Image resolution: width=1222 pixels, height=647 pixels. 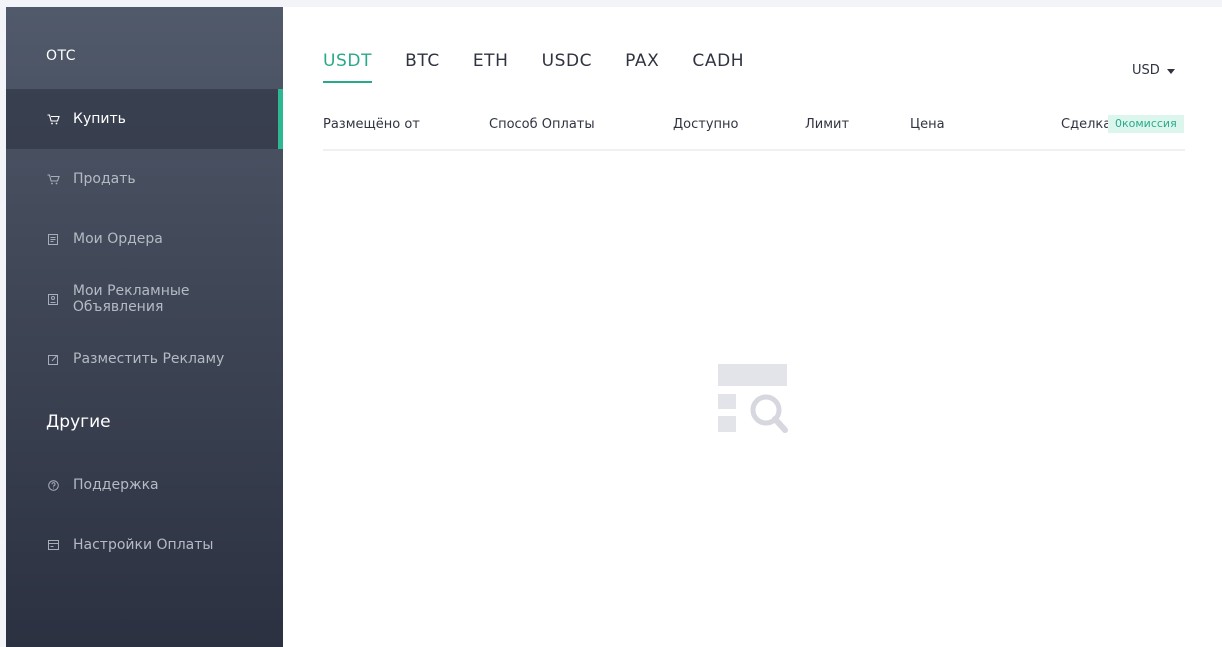 I want to click on tab-cadh: CADH, so click(x=718, y=67).